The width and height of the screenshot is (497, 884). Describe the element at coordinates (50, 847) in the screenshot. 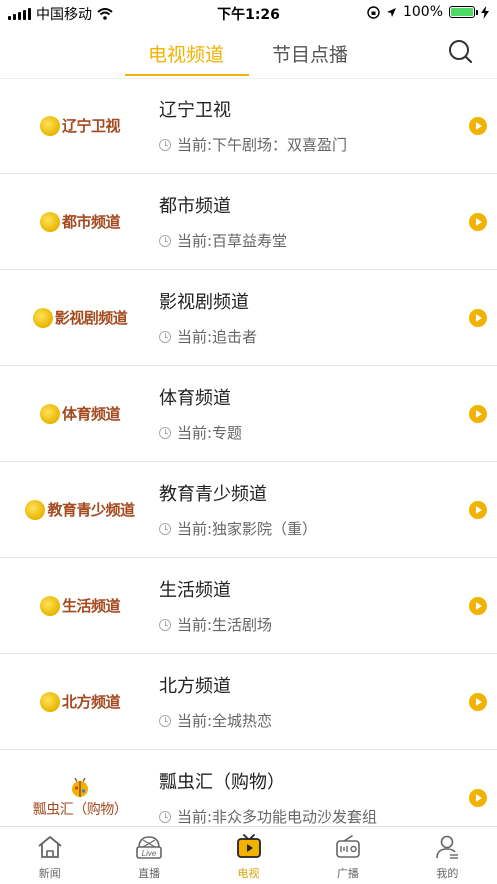

I see `home-icon` at that location.